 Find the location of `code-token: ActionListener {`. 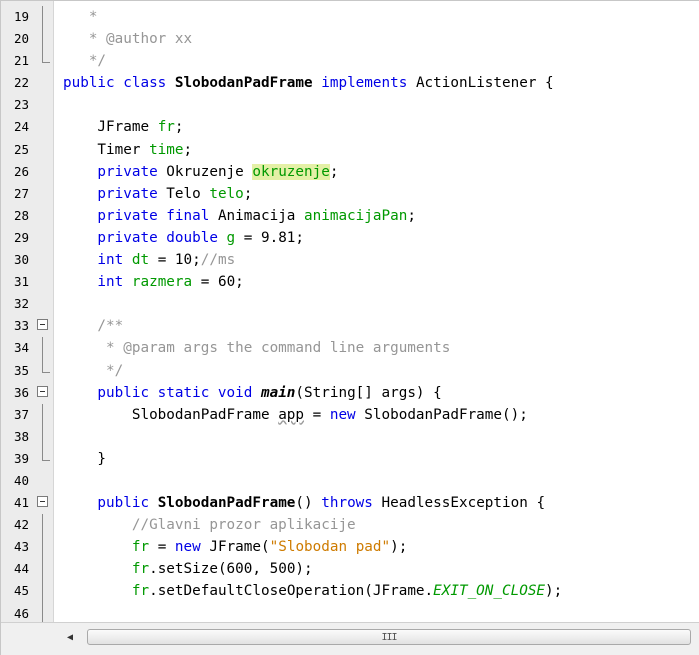

code-token: ActionListener { is located at coordinates (484, 83).